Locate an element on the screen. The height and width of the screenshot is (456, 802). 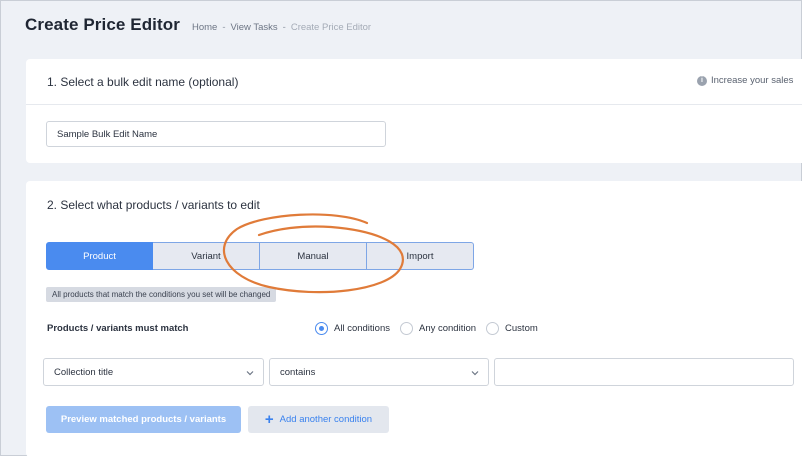
plus-icon: + is located at coordinates (269, 419).